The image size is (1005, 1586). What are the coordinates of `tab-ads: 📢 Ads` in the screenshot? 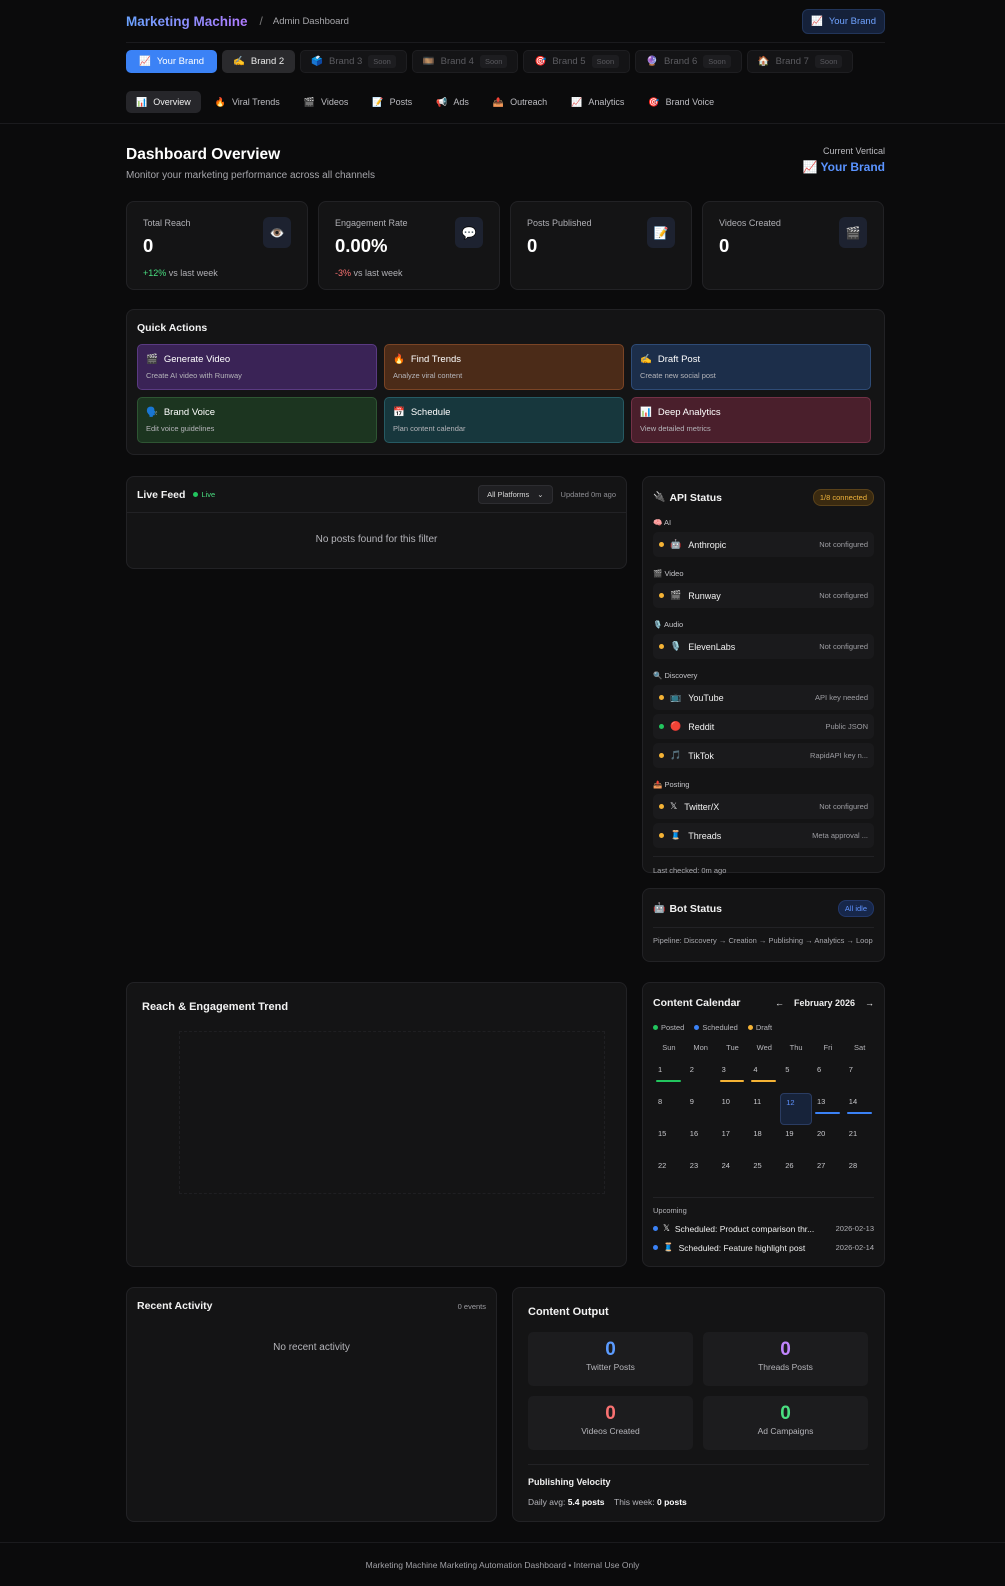 It's located at (452, 102).